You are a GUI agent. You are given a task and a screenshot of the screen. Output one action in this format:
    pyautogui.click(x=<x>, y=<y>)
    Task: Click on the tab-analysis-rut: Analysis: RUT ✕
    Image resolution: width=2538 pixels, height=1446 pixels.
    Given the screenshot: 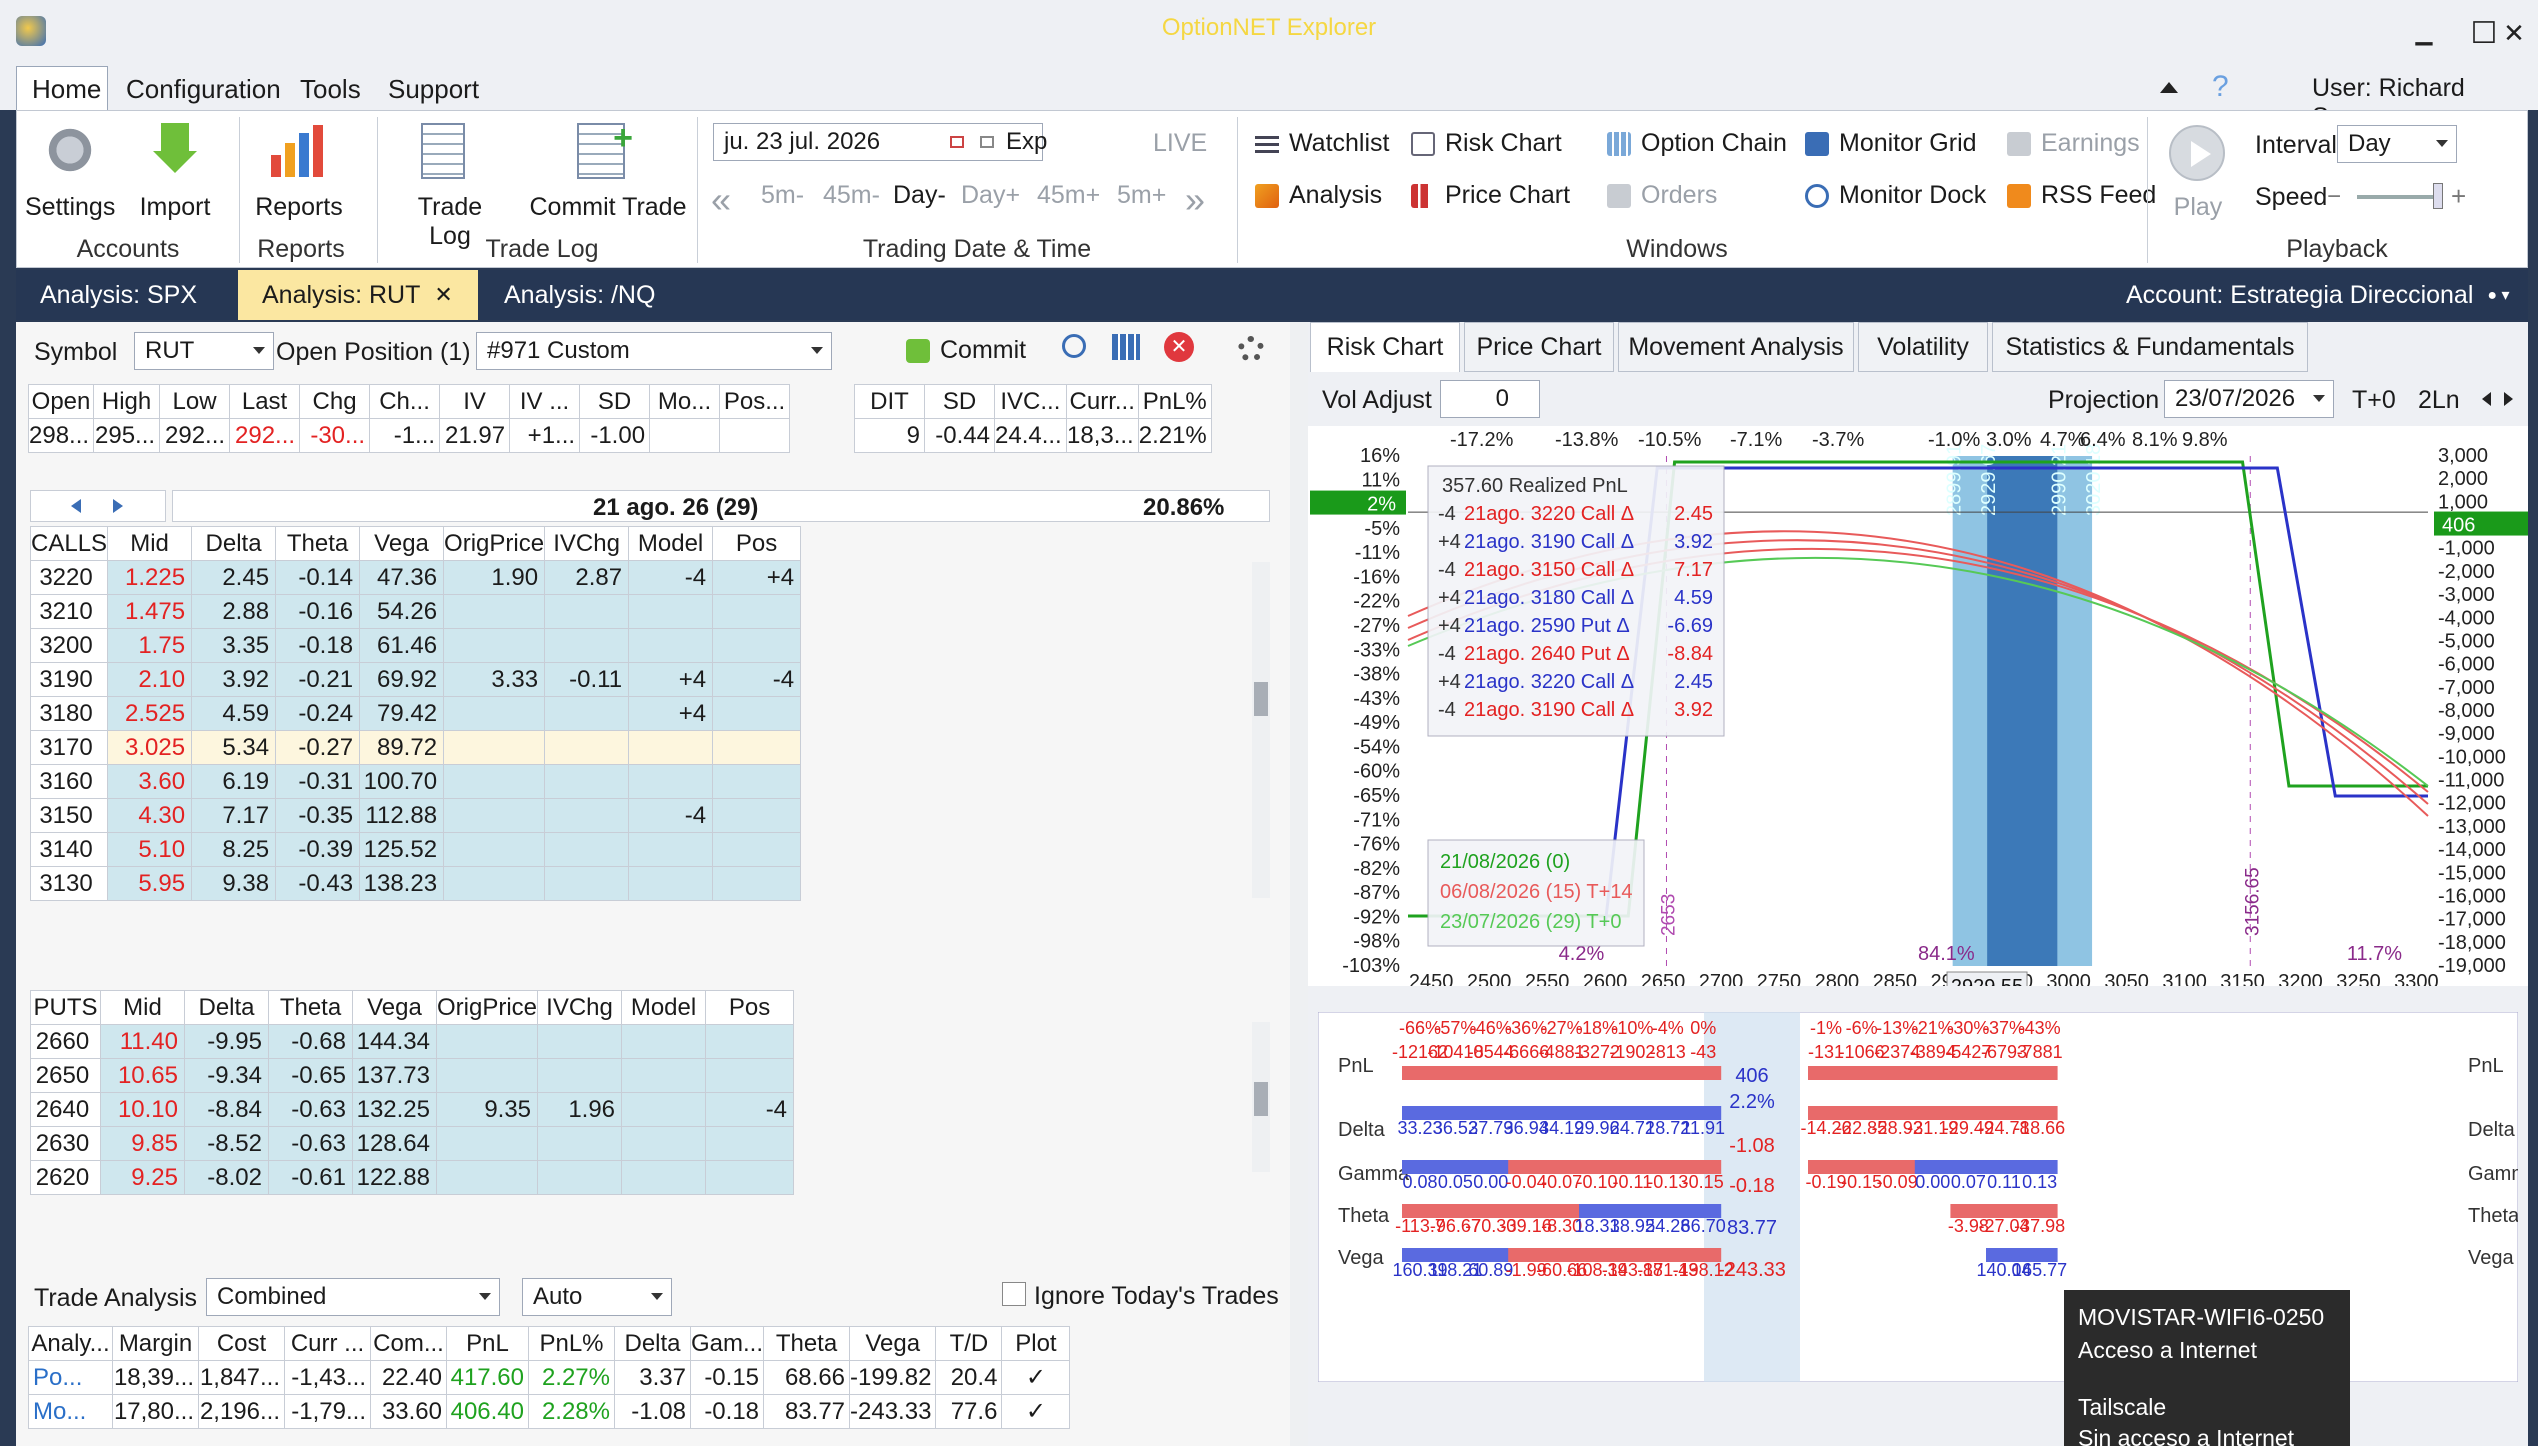 What is the action you would take?
    pyautogui.click(x=358, y=295)
    